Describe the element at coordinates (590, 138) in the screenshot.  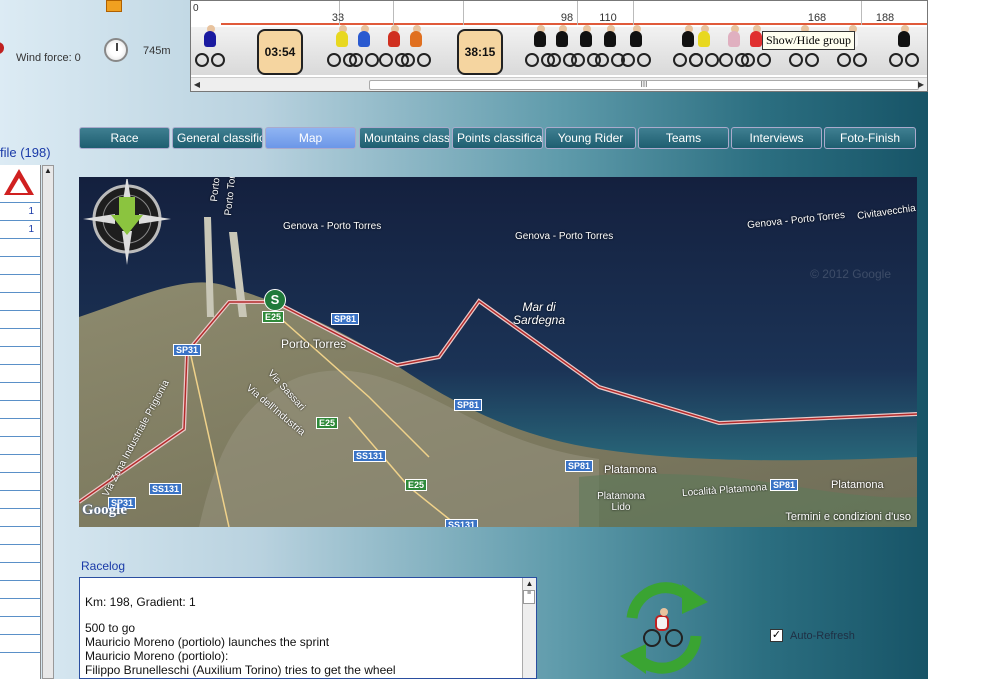
I see `tab-young-rider: Young Rider` at that location.